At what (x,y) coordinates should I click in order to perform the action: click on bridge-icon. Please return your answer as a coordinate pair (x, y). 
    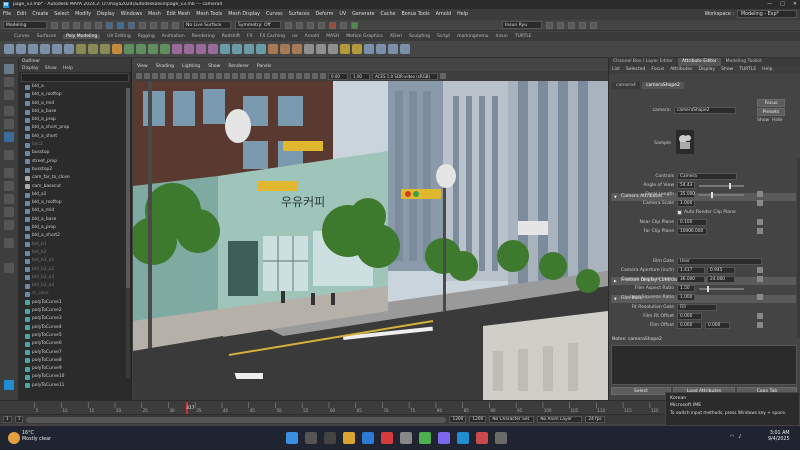
    Looking at the image, I should click on (141, 49).